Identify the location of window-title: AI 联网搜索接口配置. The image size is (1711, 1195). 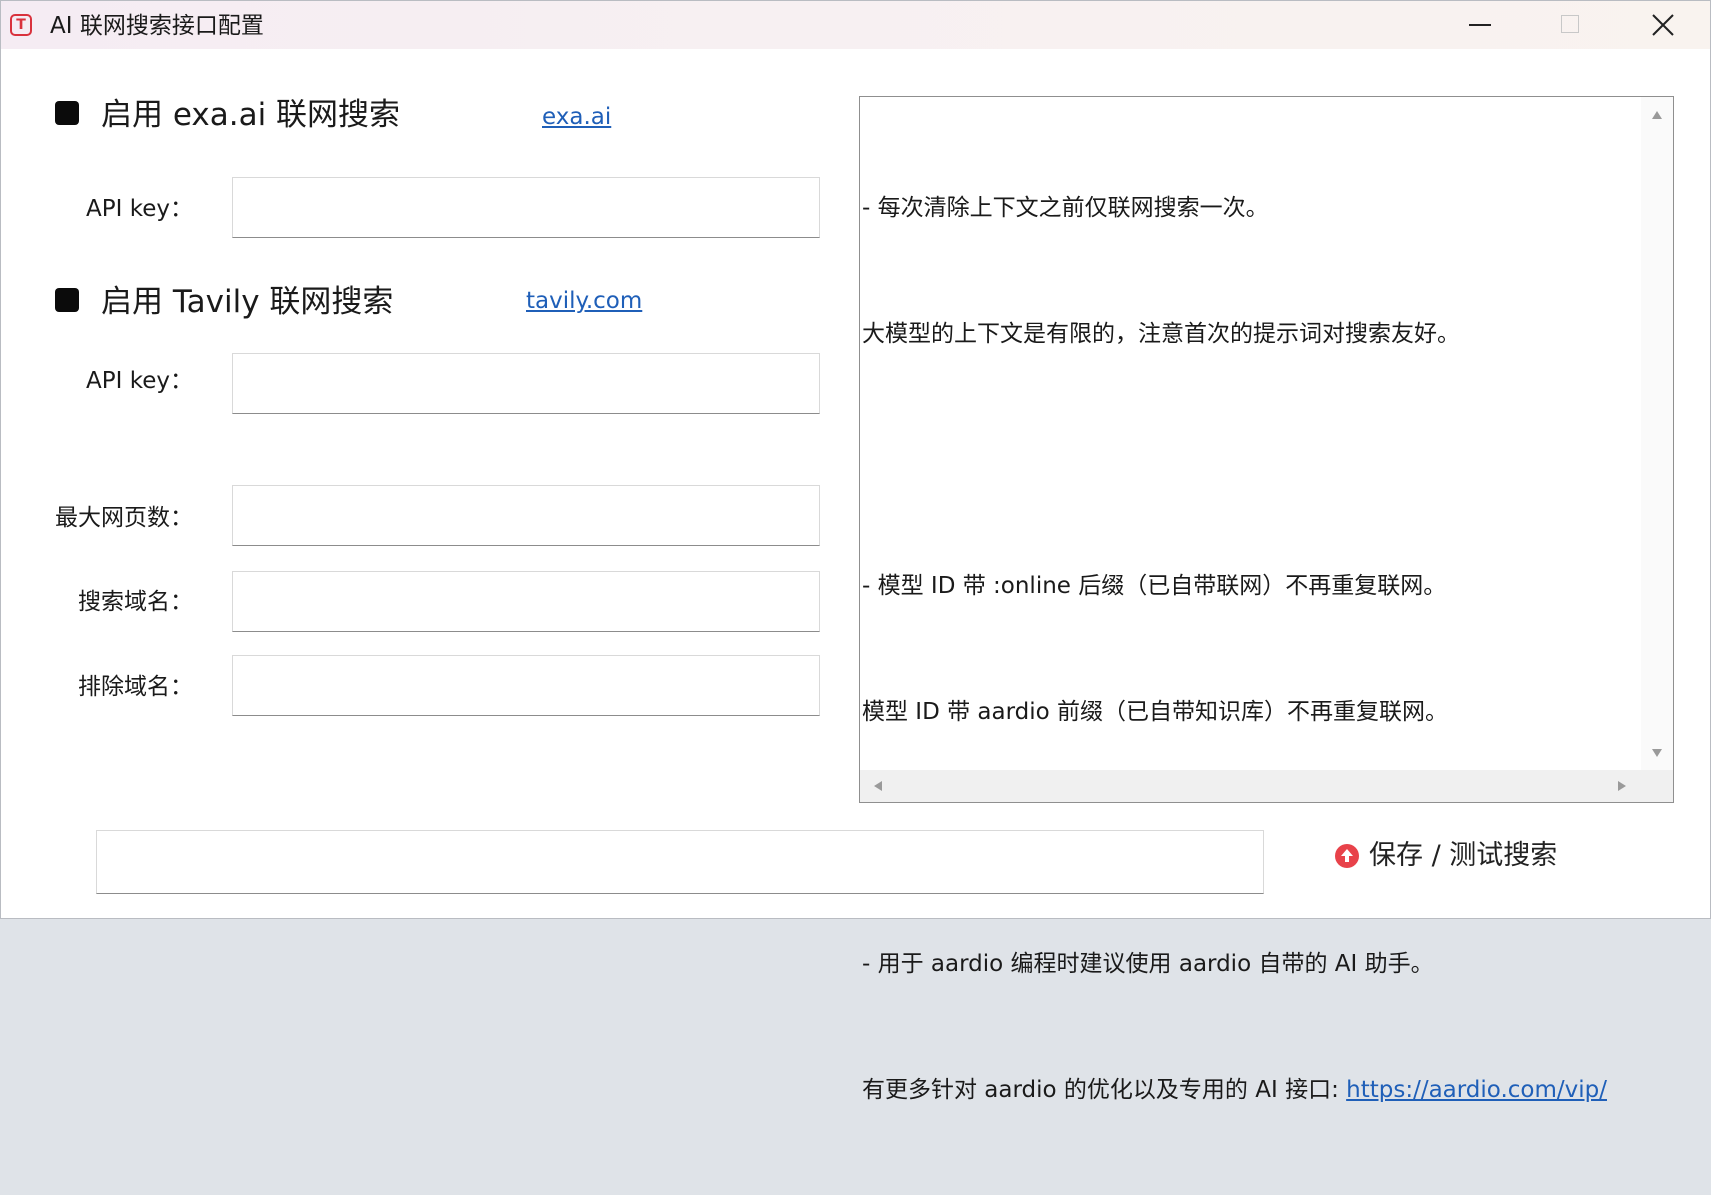
(157, 26).